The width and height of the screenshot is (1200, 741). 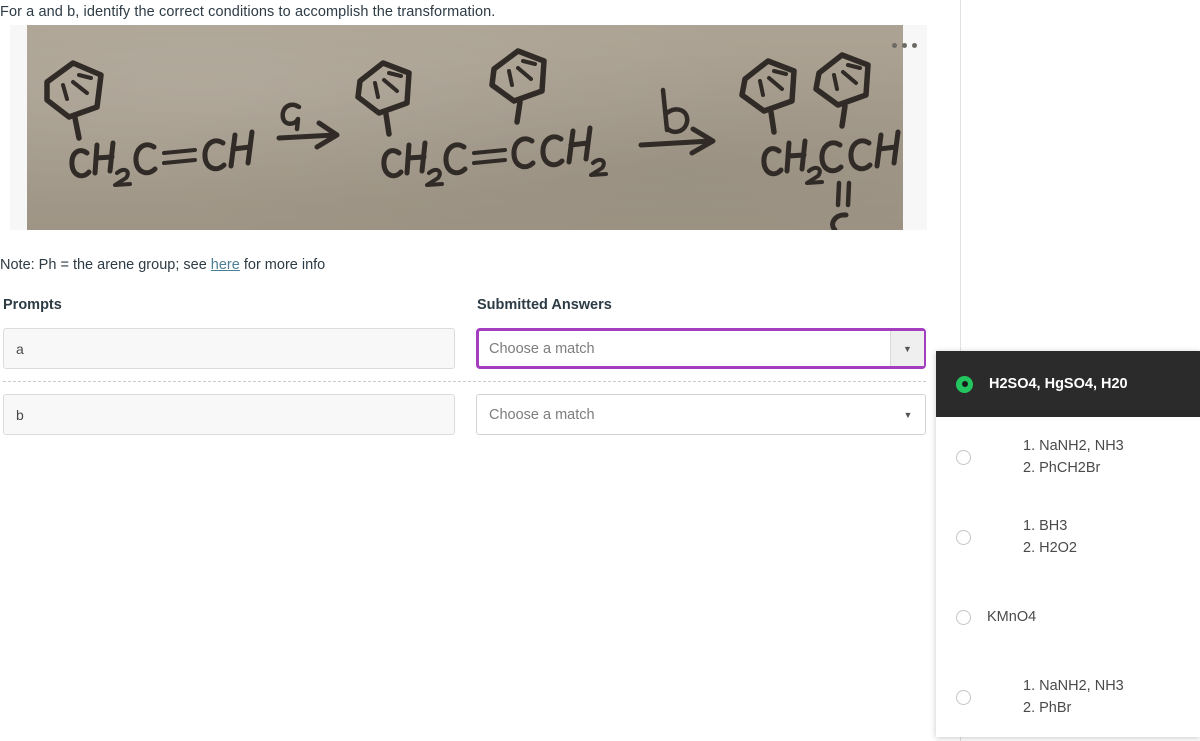 What do you see at coordinates (32, 305) in the screenshot?
I see `prompts-header: Prompts` at bounding box center [32, 305].